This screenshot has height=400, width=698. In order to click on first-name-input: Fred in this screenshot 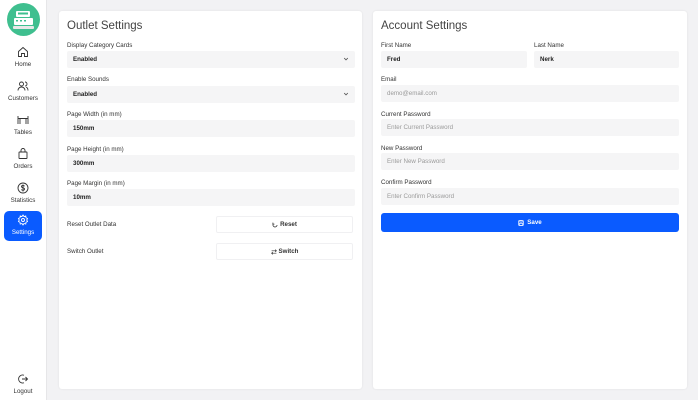, I will do `click(454, 59)`.